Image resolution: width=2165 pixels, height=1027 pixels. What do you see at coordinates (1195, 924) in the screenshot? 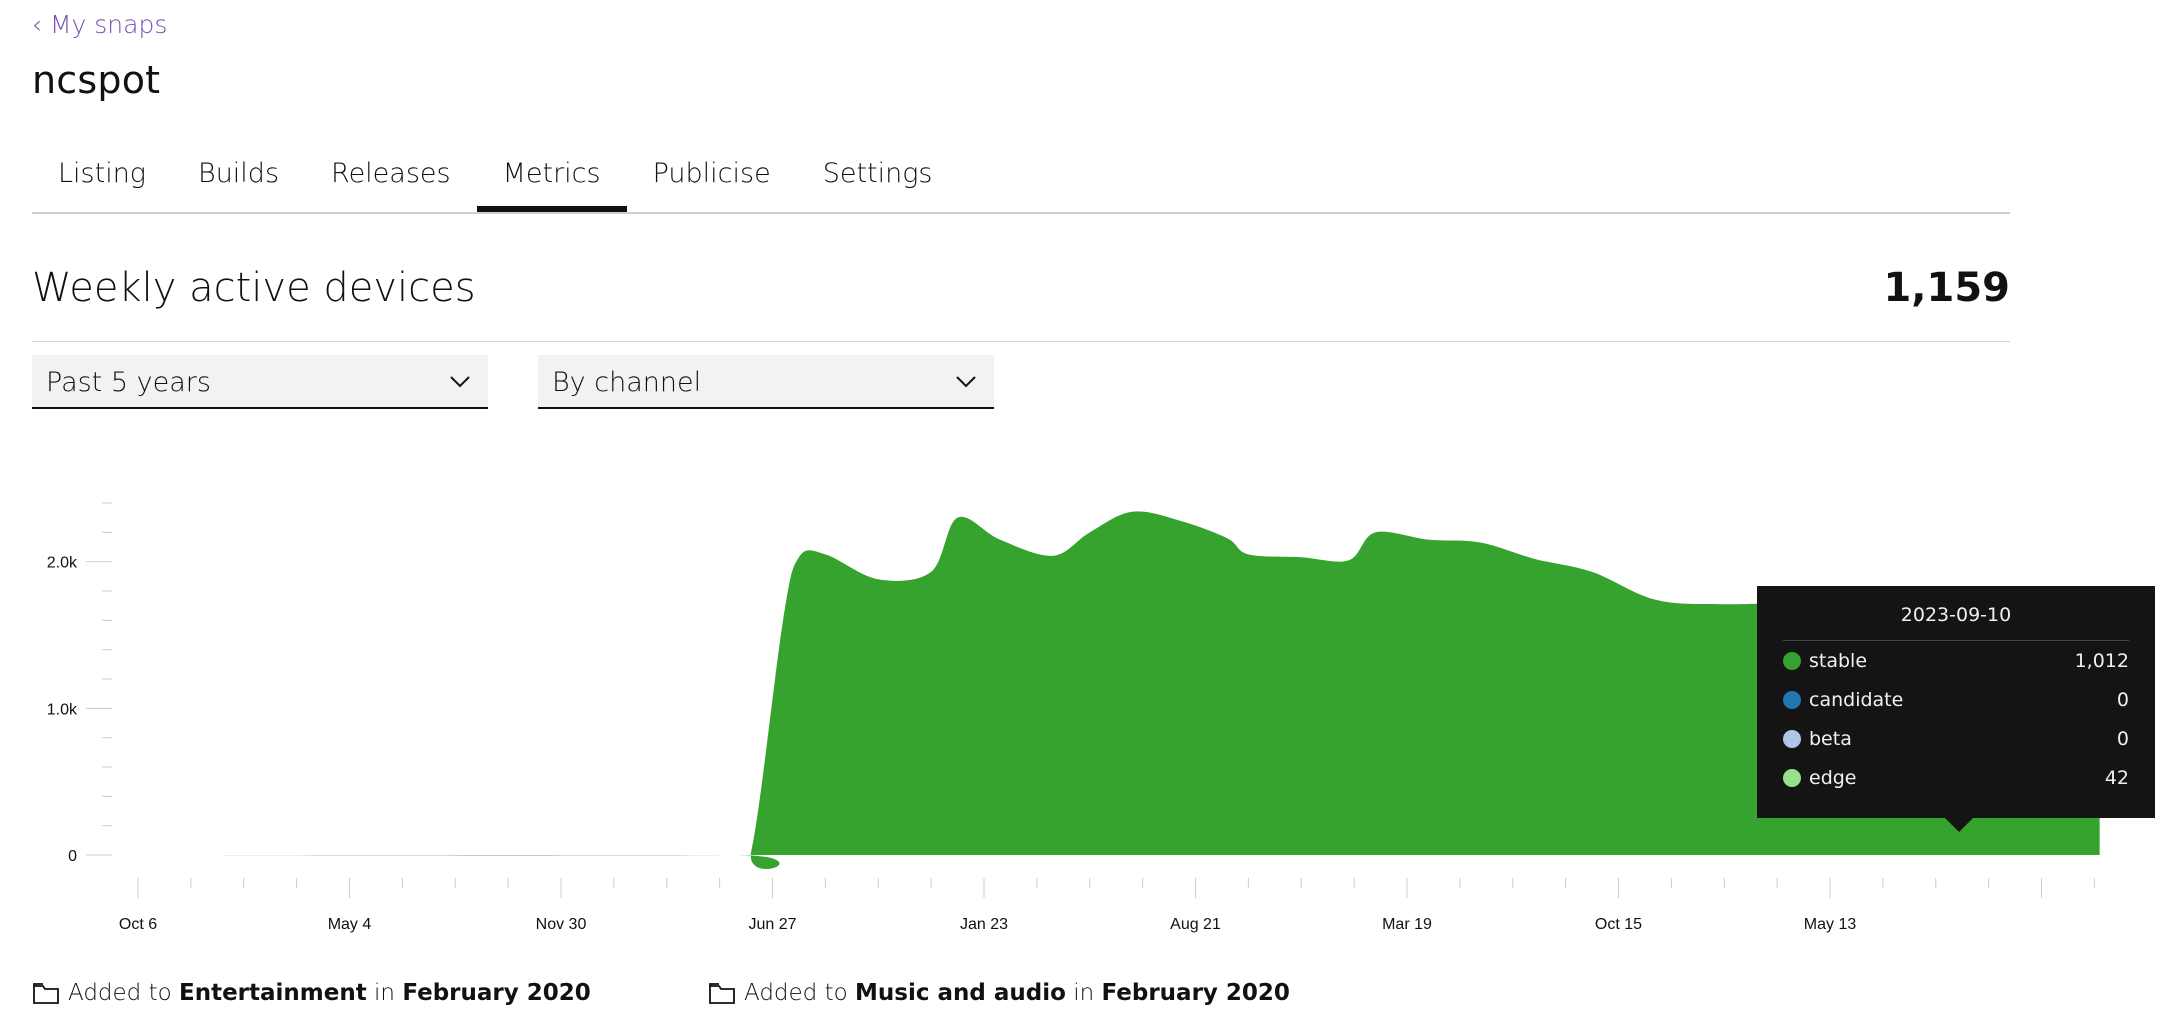
I see `x-tick-label: Aug 21` at bounding box center [1195, 924].